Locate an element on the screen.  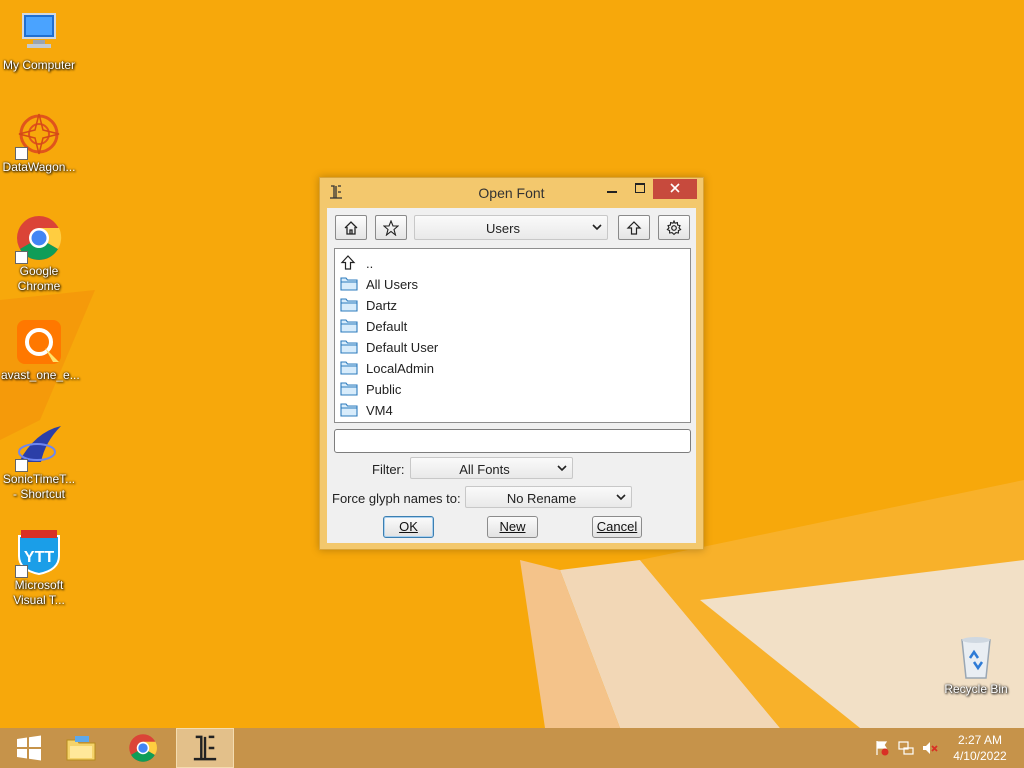
chrome-icon is located at coordinates (143, 748).